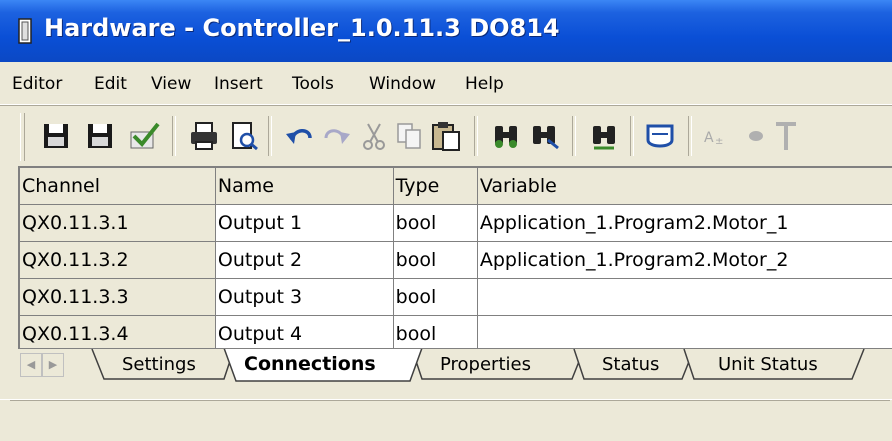 Image resolution: width=892 pixels, height=441 pixels. Describe the element at coordinates (25, 31) in the screenshot. I see `hardware-module-icon` at that location.